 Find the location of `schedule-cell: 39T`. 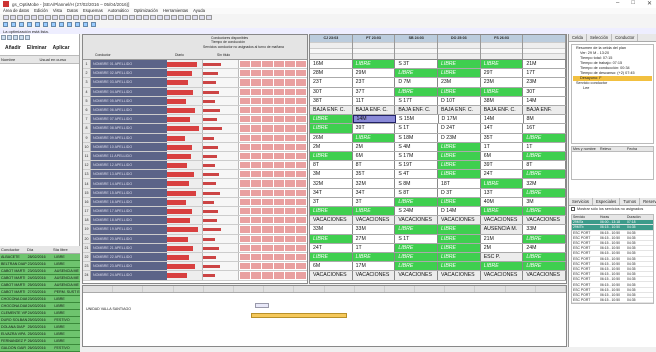

schedule-cell: 39T is located at coordinates (502, 165).